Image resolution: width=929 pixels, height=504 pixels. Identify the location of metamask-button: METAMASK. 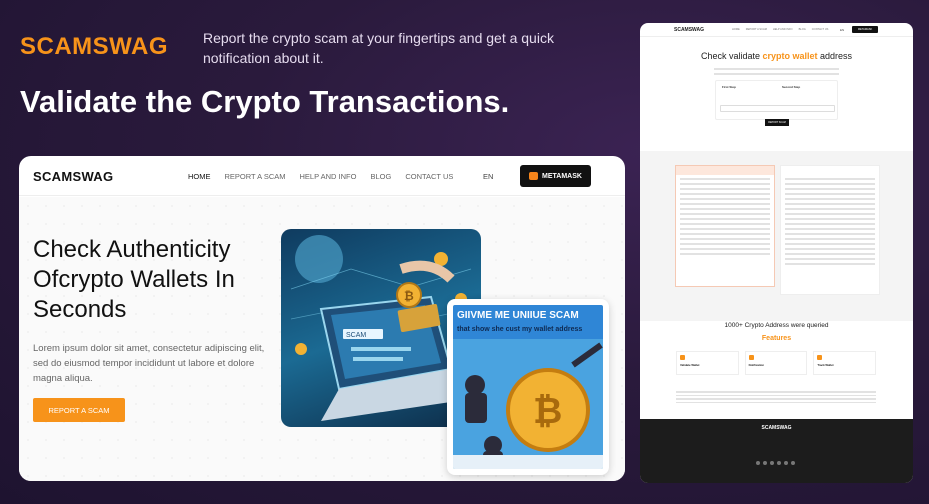
(555, 176).